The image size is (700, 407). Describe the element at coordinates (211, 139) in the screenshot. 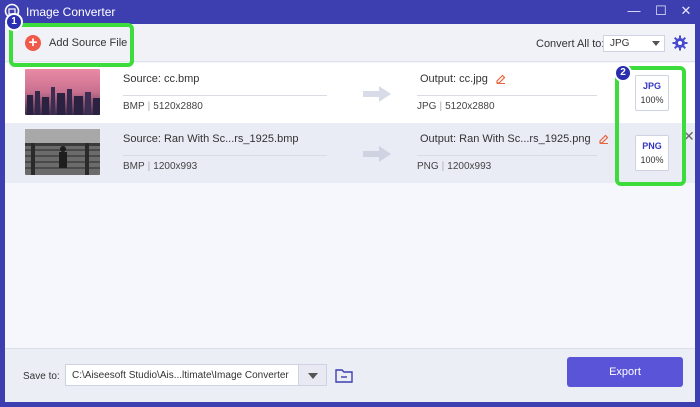

I see `source-filename: Source: Ran With Sc...rs_1925.bmp` at that location.